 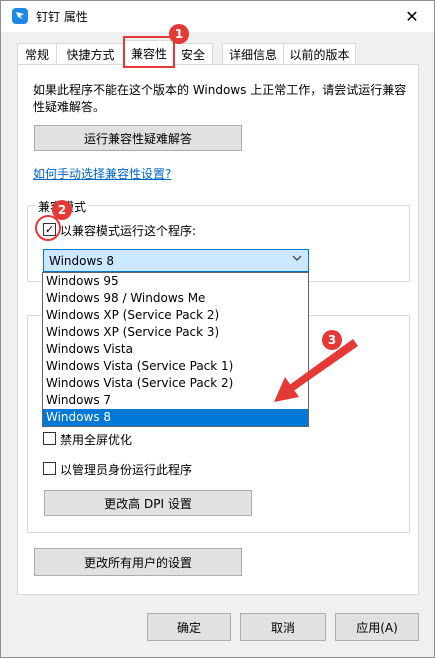 I want to click on step-badge-1: 1, so click(x=179, y=34).